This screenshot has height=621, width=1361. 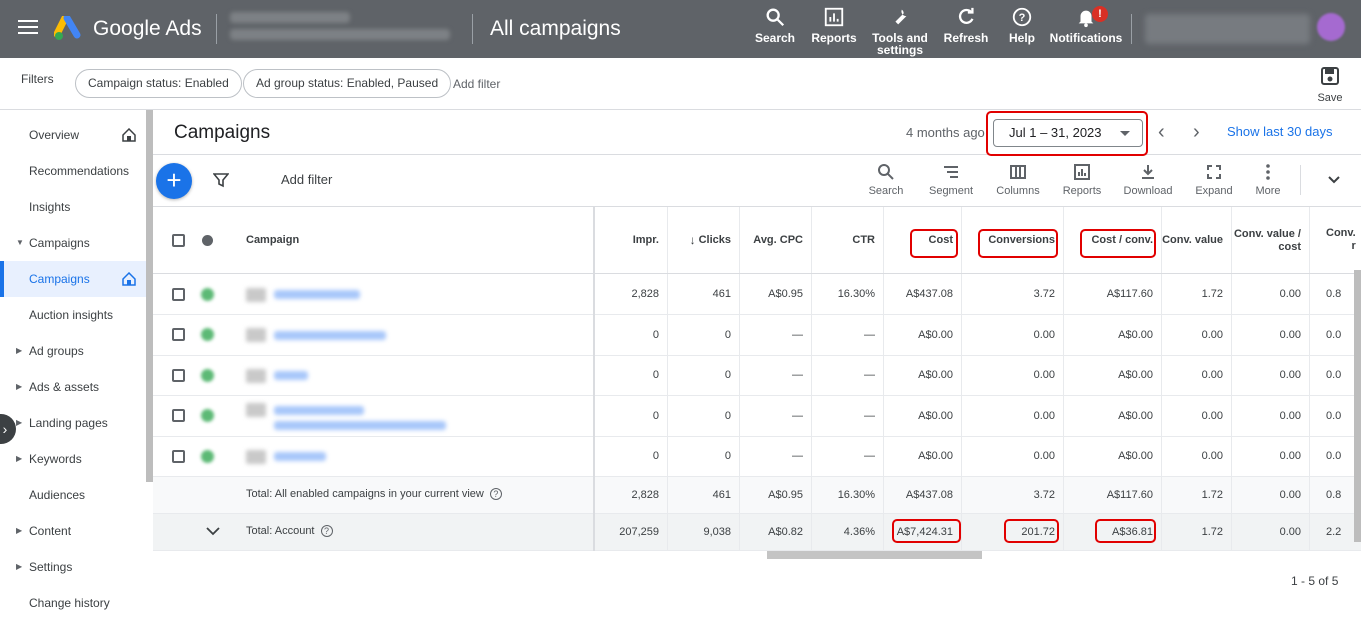 What do you see at coordinates (775, 31) in the screenshot?
I see `topnav-search: Search` at bounding box center [775, 31].